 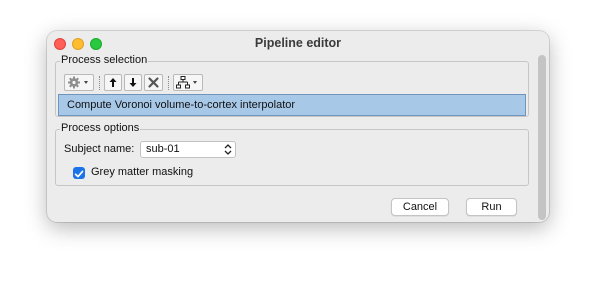 I want to click on title-bar: Pipeline editor, so click(x=298, y=43).